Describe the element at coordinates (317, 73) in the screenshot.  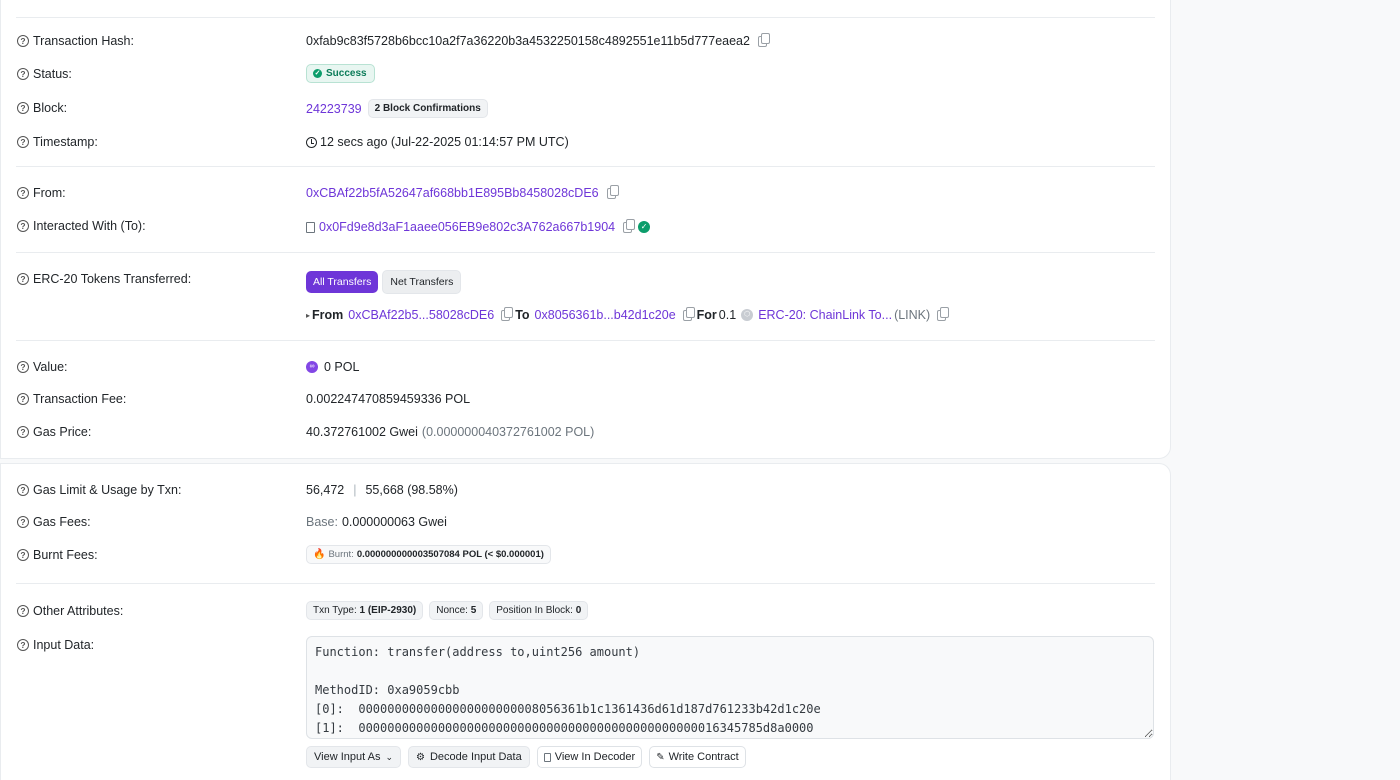
I see `check-icon: ✓` at that location.